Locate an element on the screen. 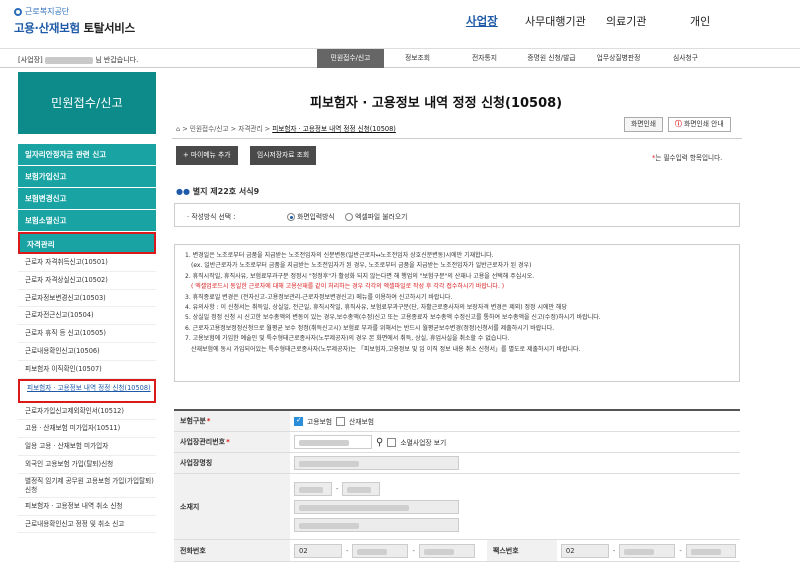 The height and width of the screenshot is (562, 800). workplace-no-label: 사업장관리번호 * is located at coordinates (232, 442).